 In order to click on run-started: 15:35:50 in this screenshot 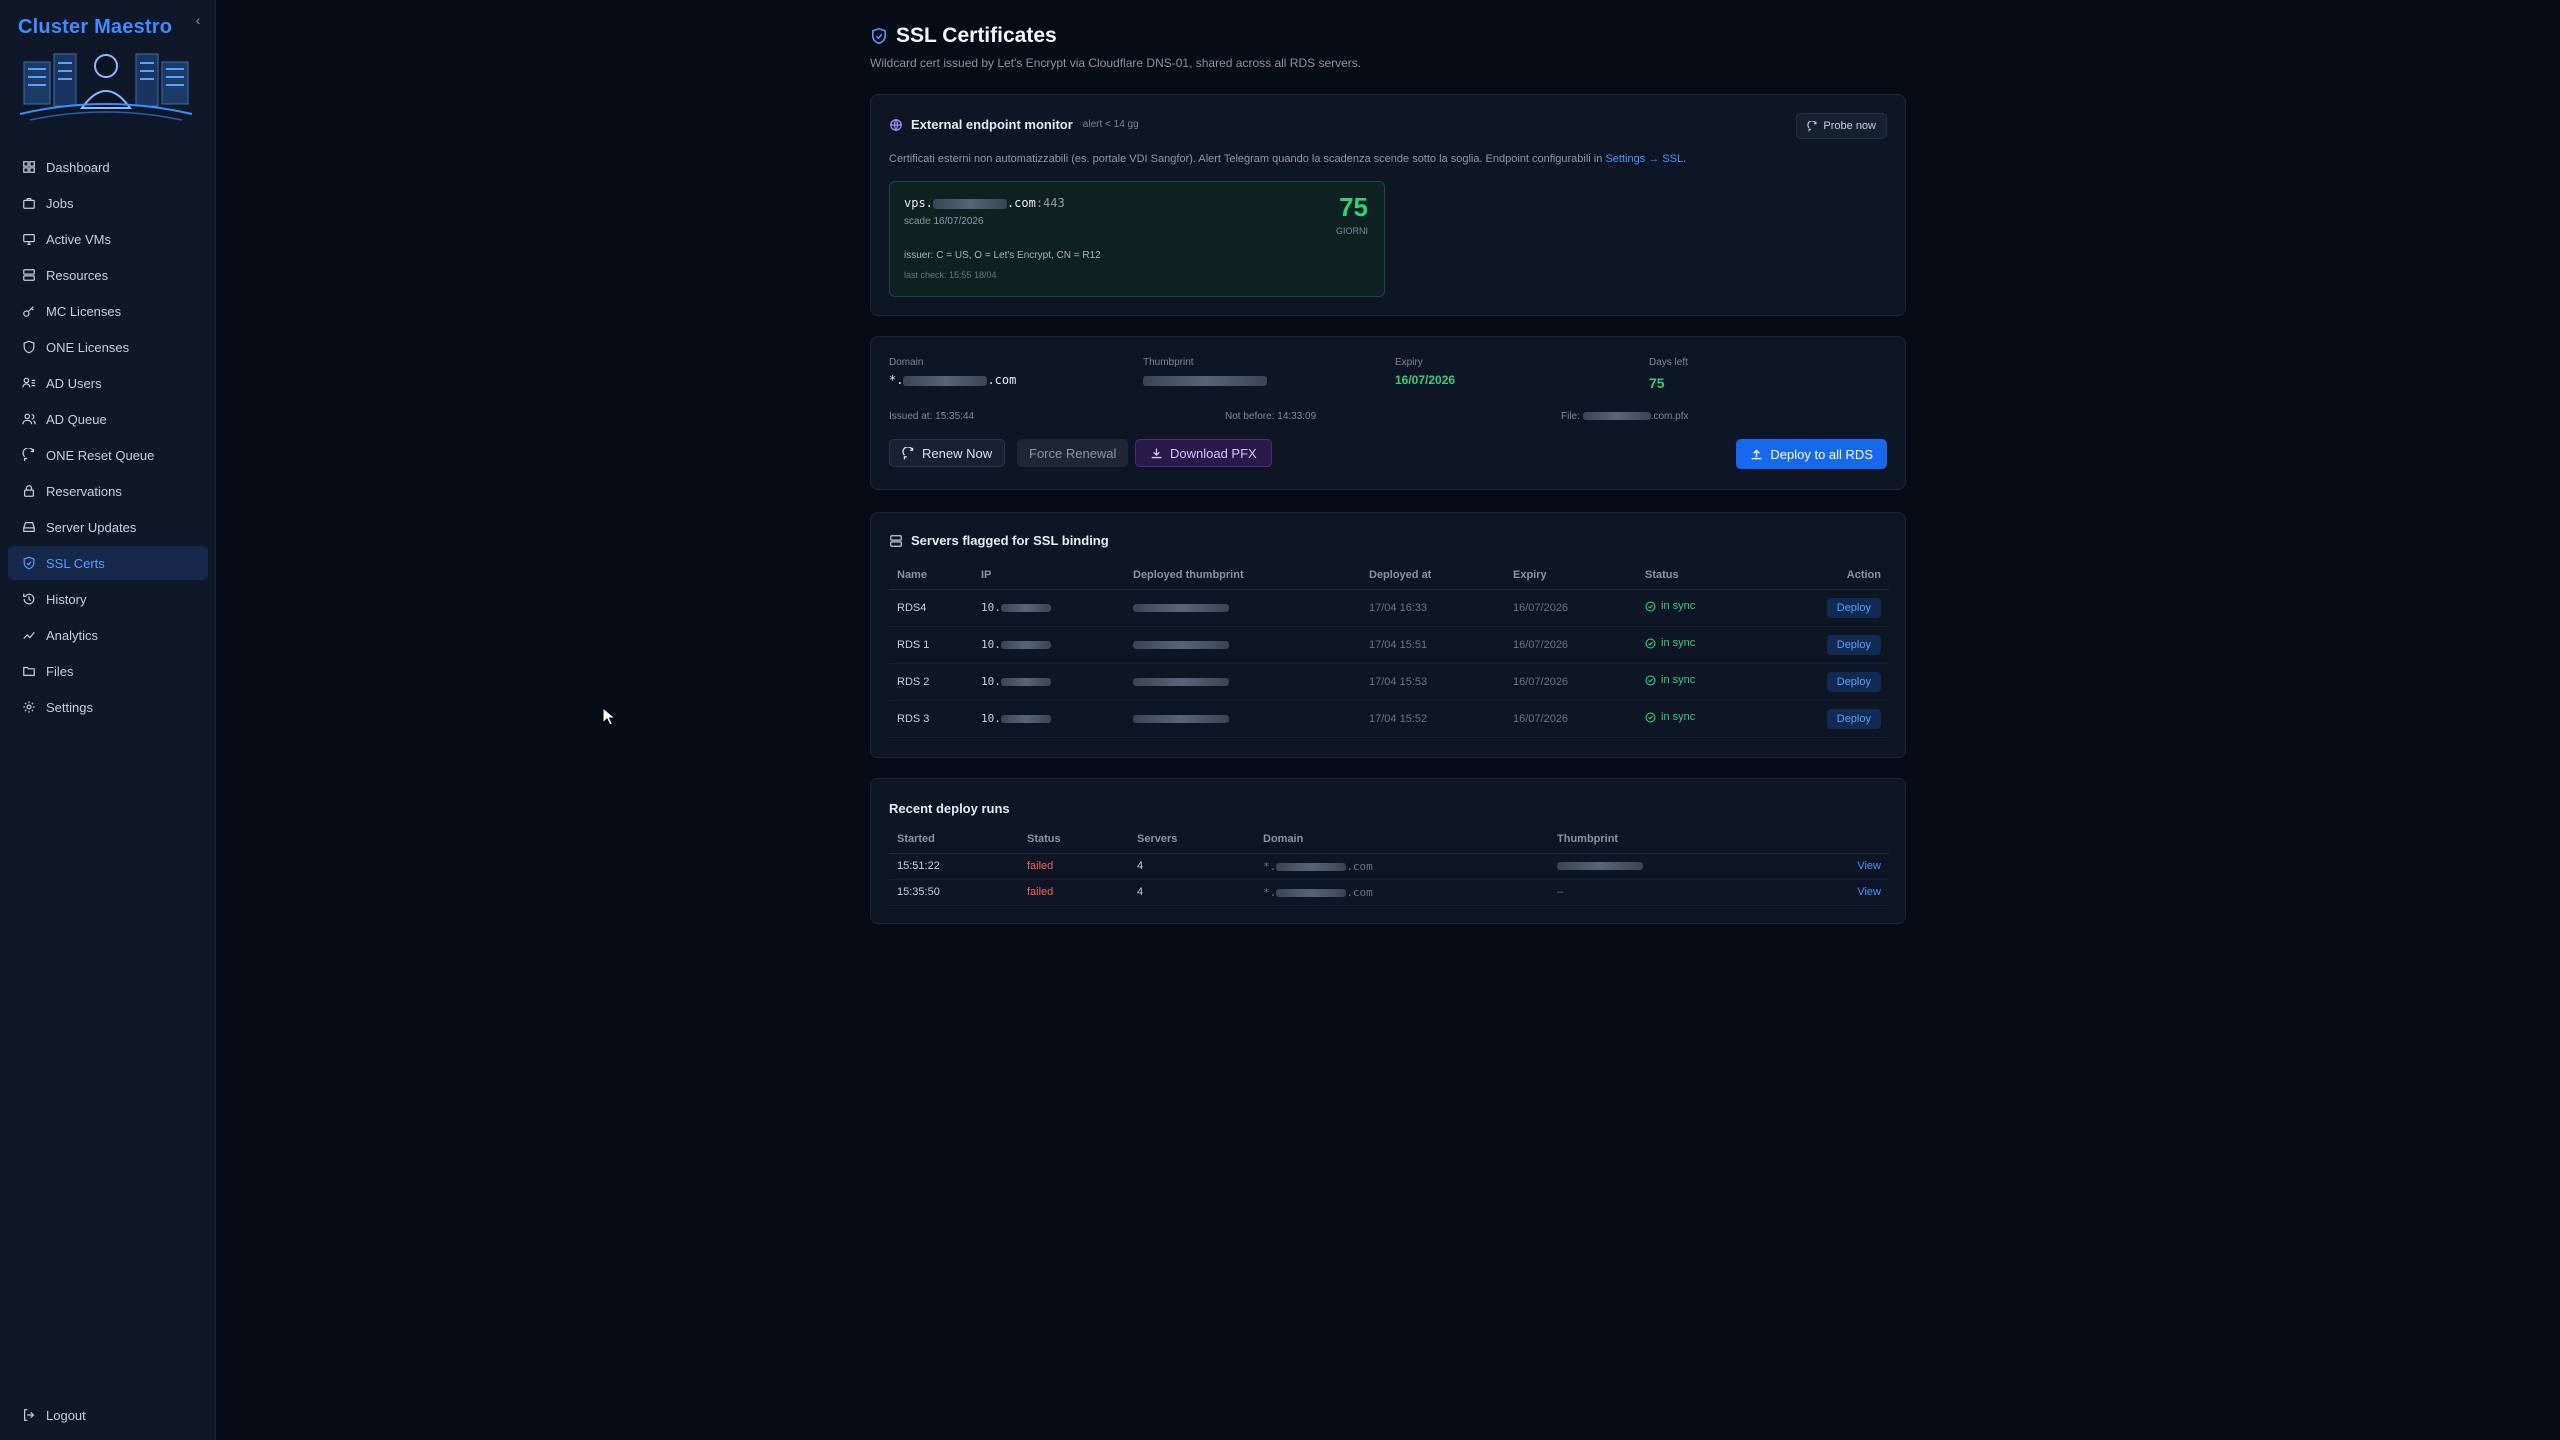, I will do `click(954, 892)`.